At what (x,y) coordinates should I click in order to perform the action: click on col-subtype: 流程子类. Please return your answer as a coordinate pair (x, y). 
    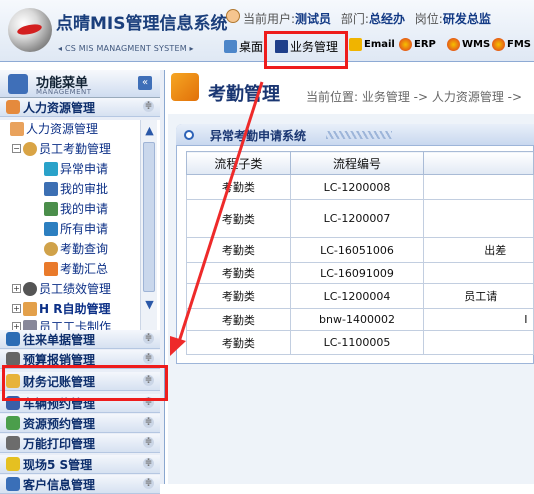
    Looking at the image, I should click on (238, 163).